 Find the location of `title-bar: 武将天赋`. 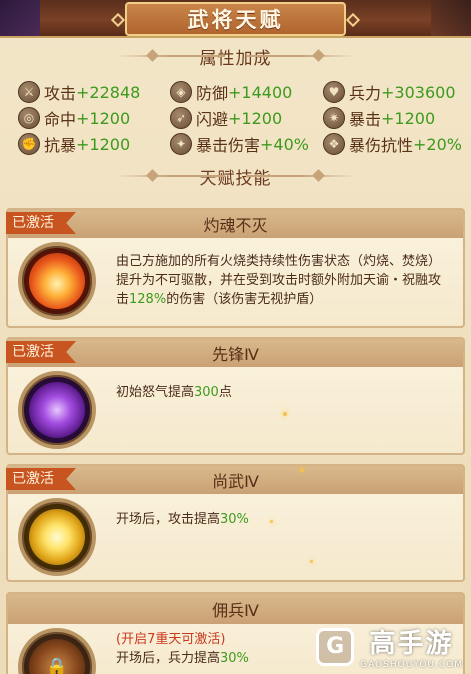

title-bar: 武将天赋 is located at coordinates (235, 19).